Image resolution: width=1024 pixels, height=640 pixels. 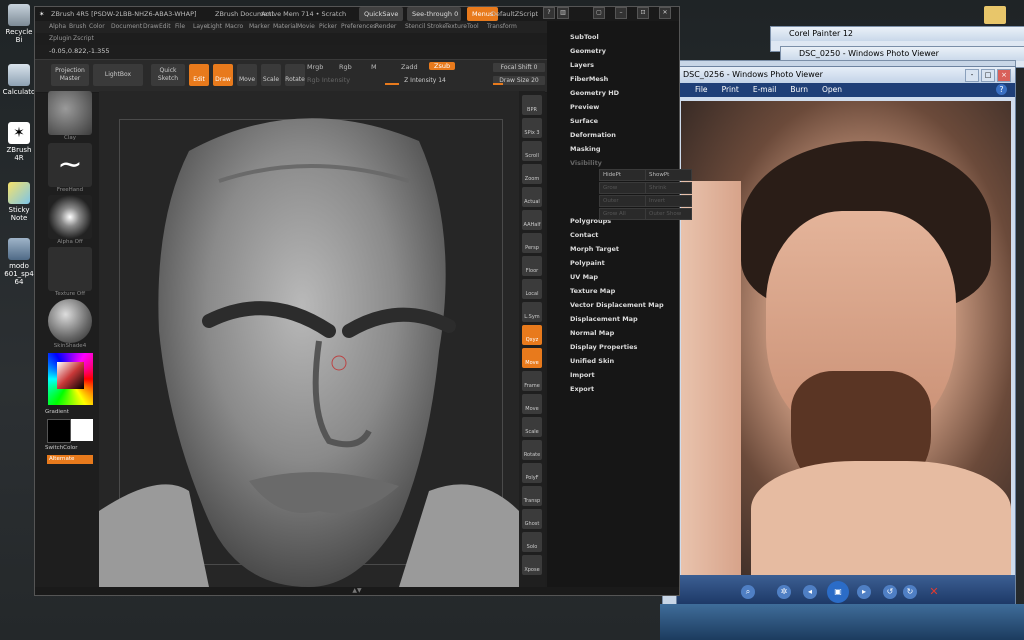 I want to click on menu-burn: Burn, so click(x=799, y=90).